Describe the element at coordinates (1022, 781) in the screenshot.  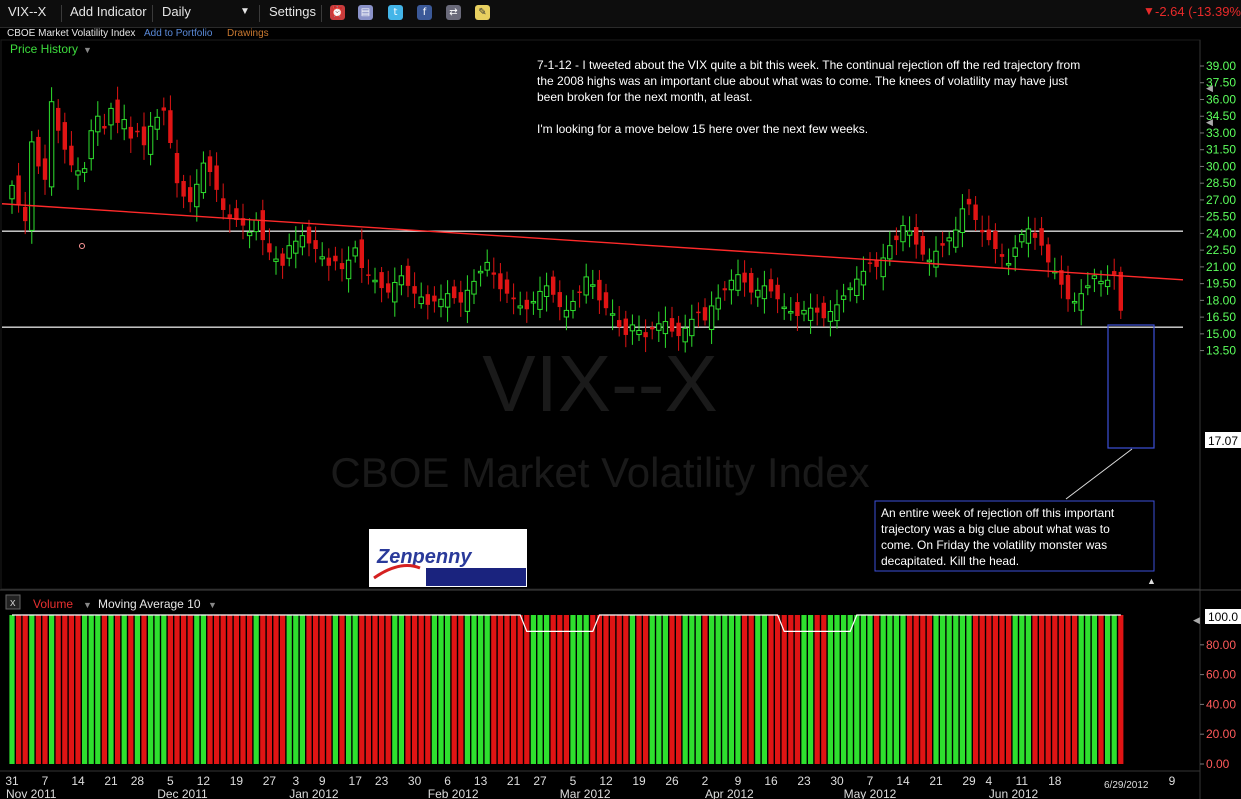
I see `x-day-label: 11` at that location.